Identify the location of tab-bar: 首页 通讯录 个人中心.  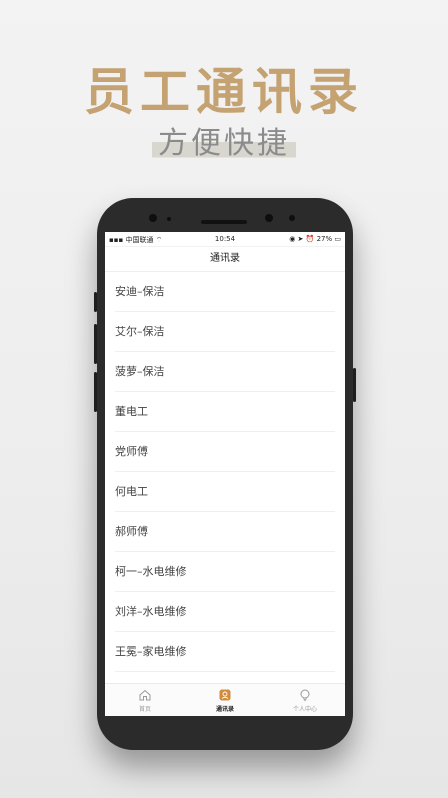
(225, 699).